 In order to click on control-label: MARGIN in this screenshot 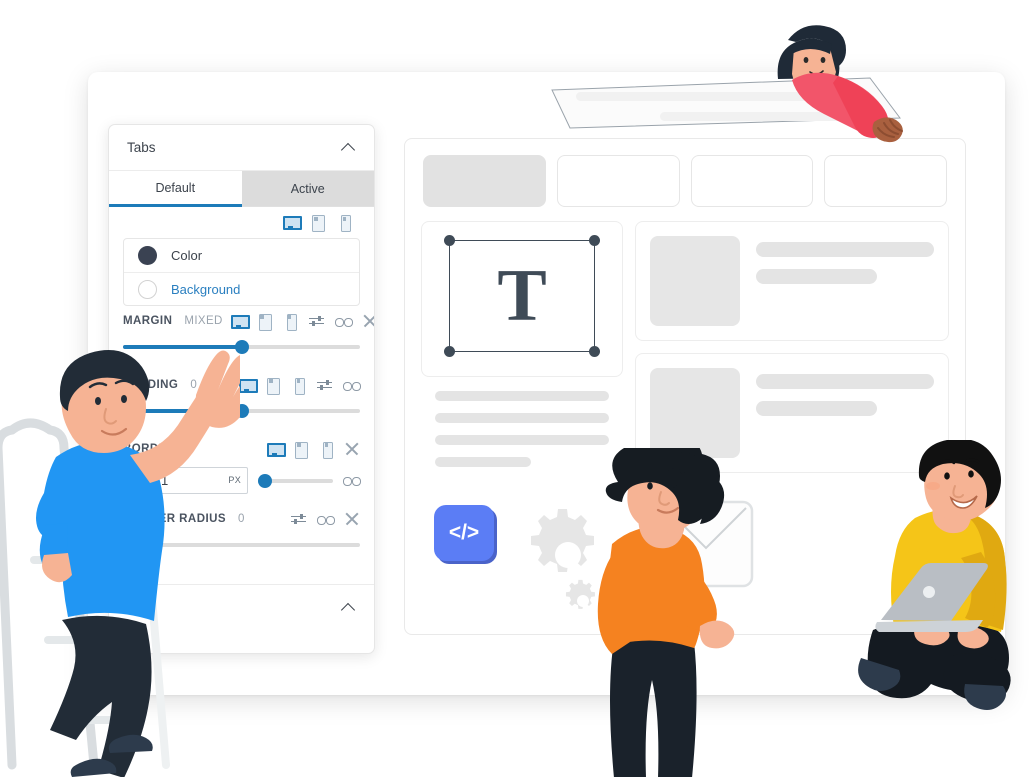, I will do `click(148, 321)`.